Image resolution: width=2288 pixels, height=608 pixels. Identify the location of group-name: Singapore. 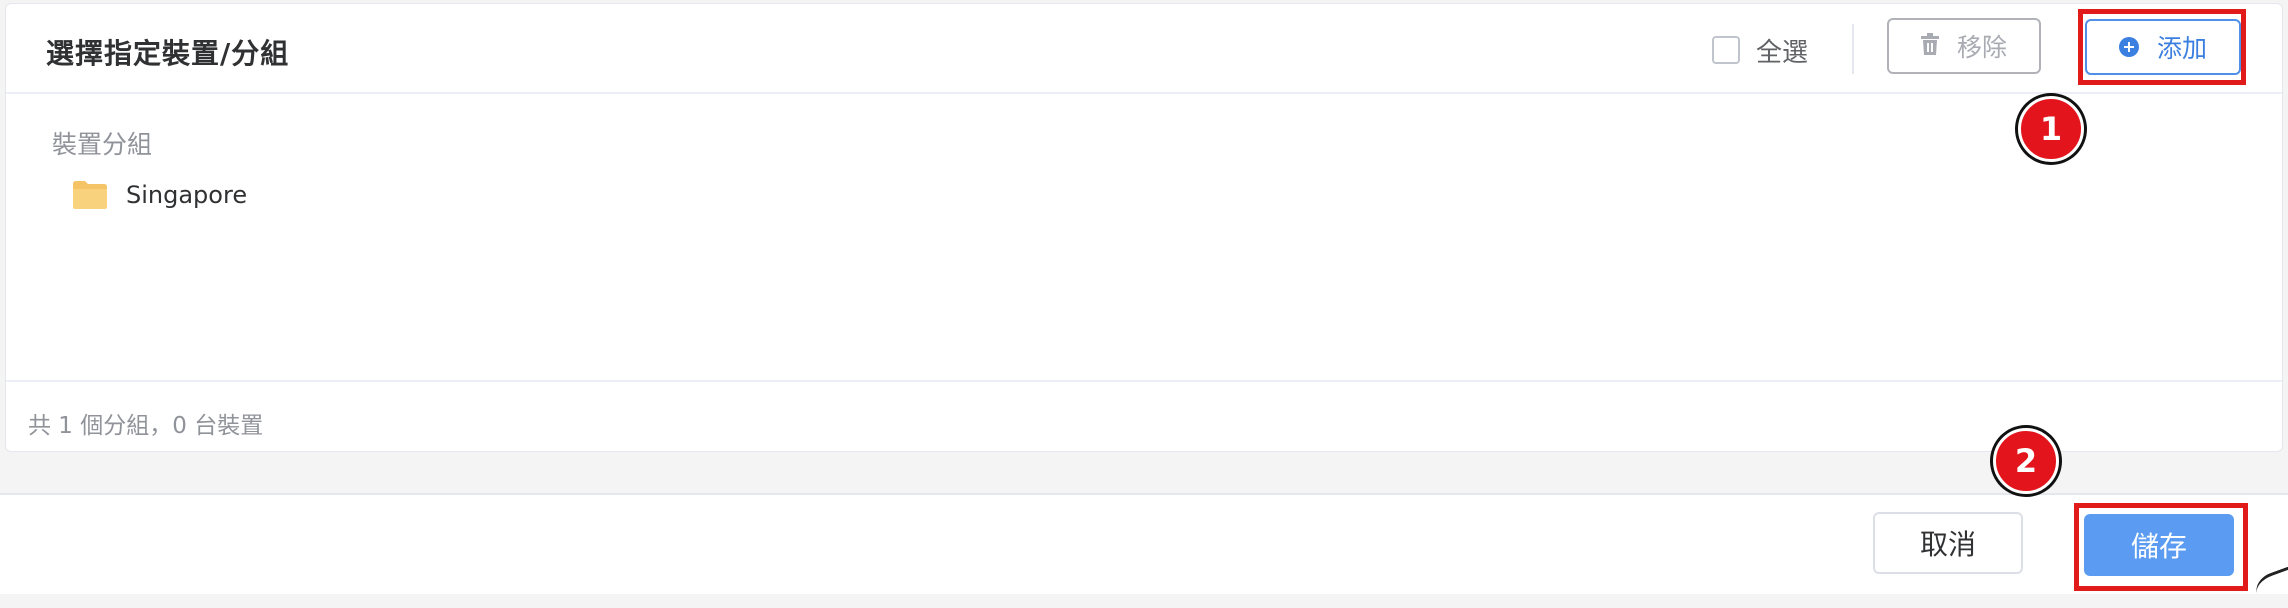
(187, 195).